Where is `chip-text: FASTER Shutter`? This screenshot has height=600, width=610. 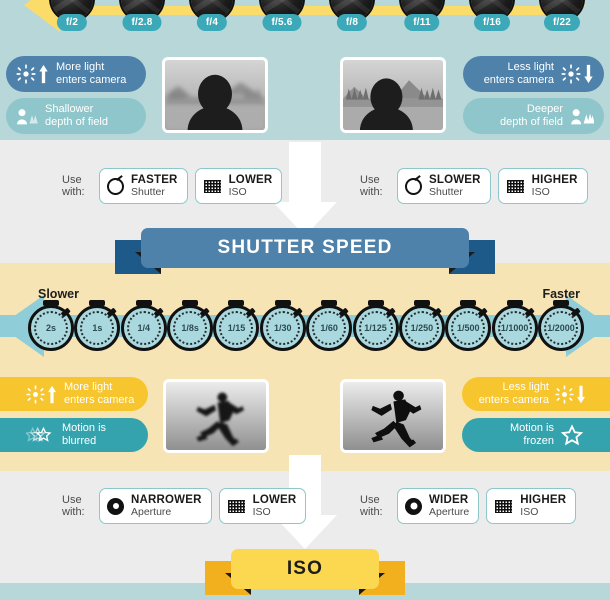
chip-text: FASTER Shutter is located at coordinates (154, 186).